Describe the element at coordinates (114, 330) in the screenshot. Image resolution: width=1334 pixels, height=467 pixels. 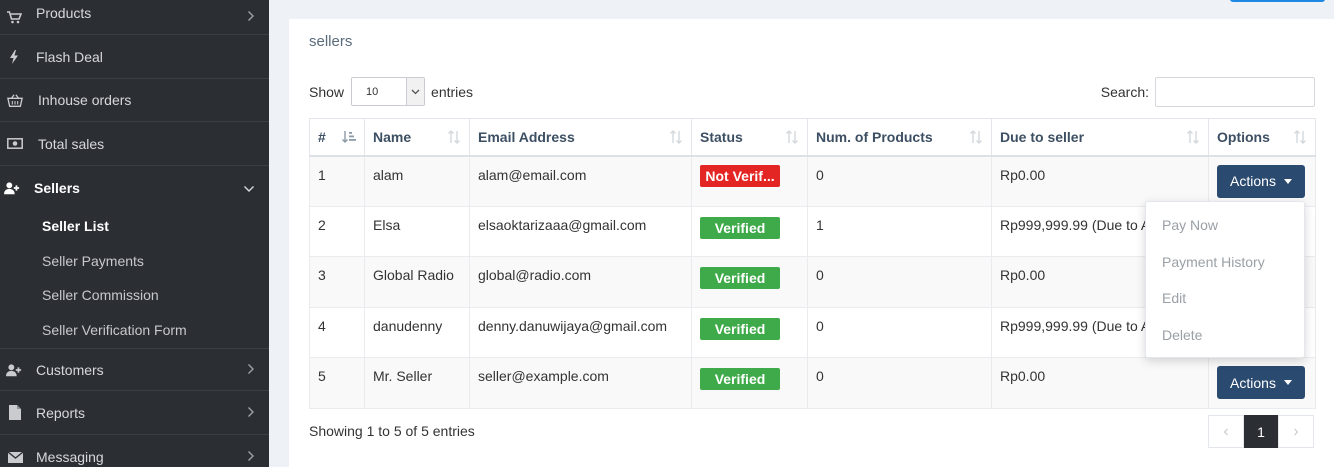
I see `sidebar-subitem-seller-verification-form: Seller Verification Form` at that location.